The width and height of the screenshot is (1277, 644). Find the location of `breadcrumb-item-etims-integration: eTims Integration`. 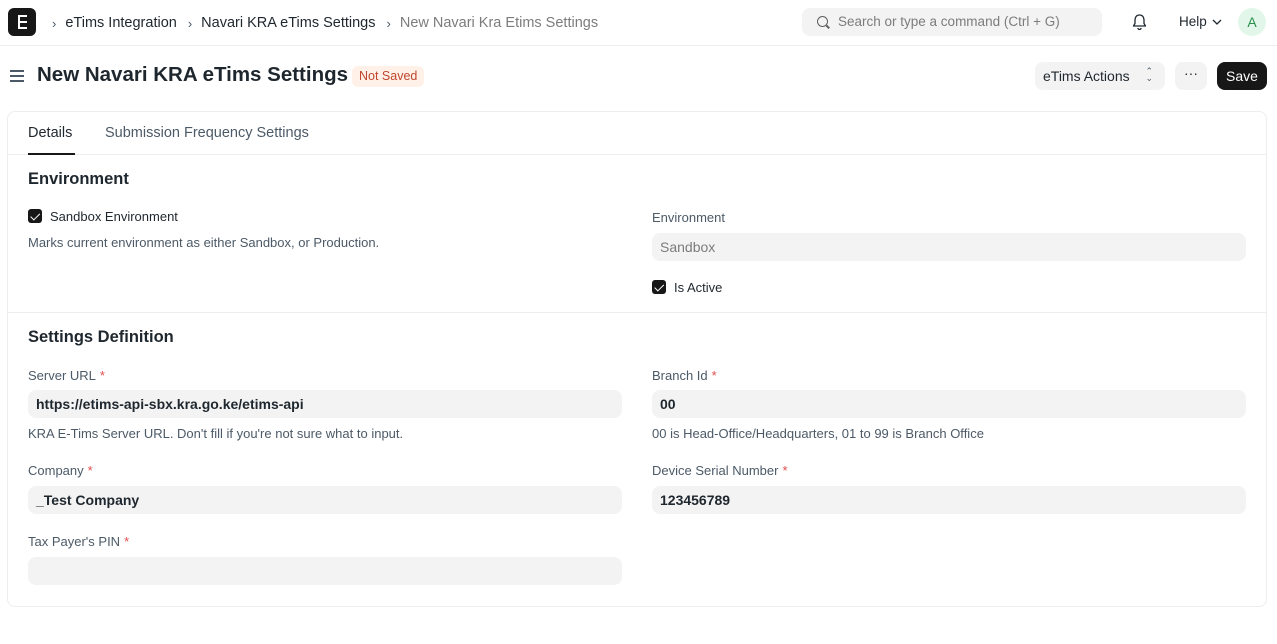

breadcrumb-item-etims-integration: eTims Integration is located at coordinates (120, 23).